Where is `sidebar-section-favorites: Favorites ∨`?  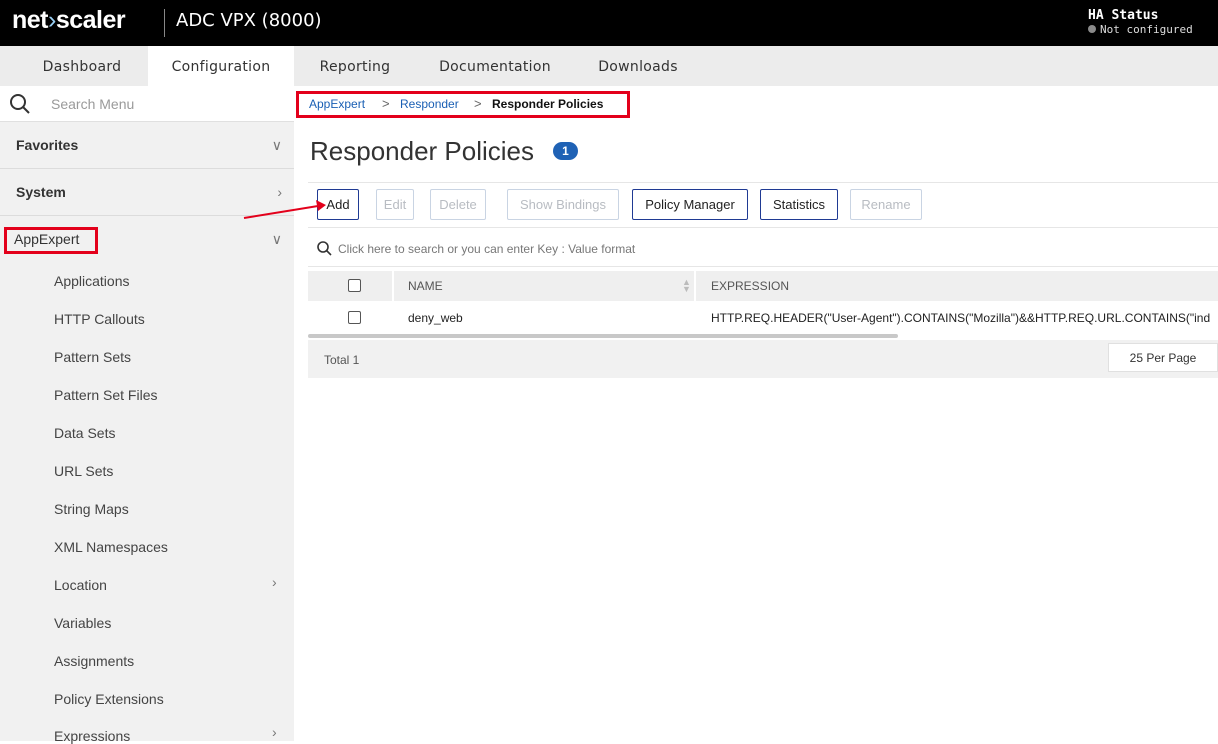 sidebar-section-favorites: Favorites ∨ is located at coordinates (147, 146).